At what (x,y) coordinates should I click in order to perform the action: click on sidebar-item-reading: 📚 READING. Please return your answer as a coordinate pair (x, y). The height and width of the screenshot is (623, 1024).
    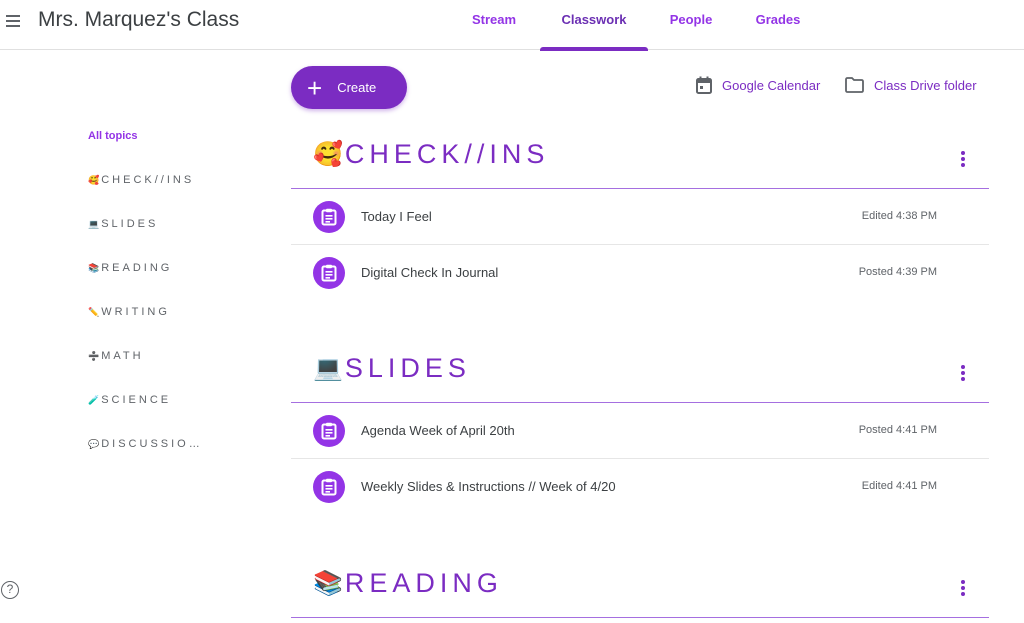
    Looking at the image, I should click on (163, 268).